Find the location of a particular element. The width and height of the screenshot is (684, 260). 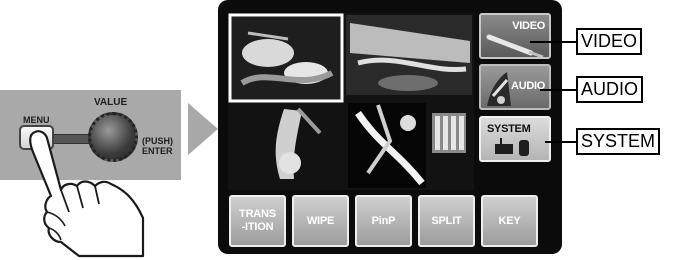

audio-leader-line is located at coordinates (558, 90).